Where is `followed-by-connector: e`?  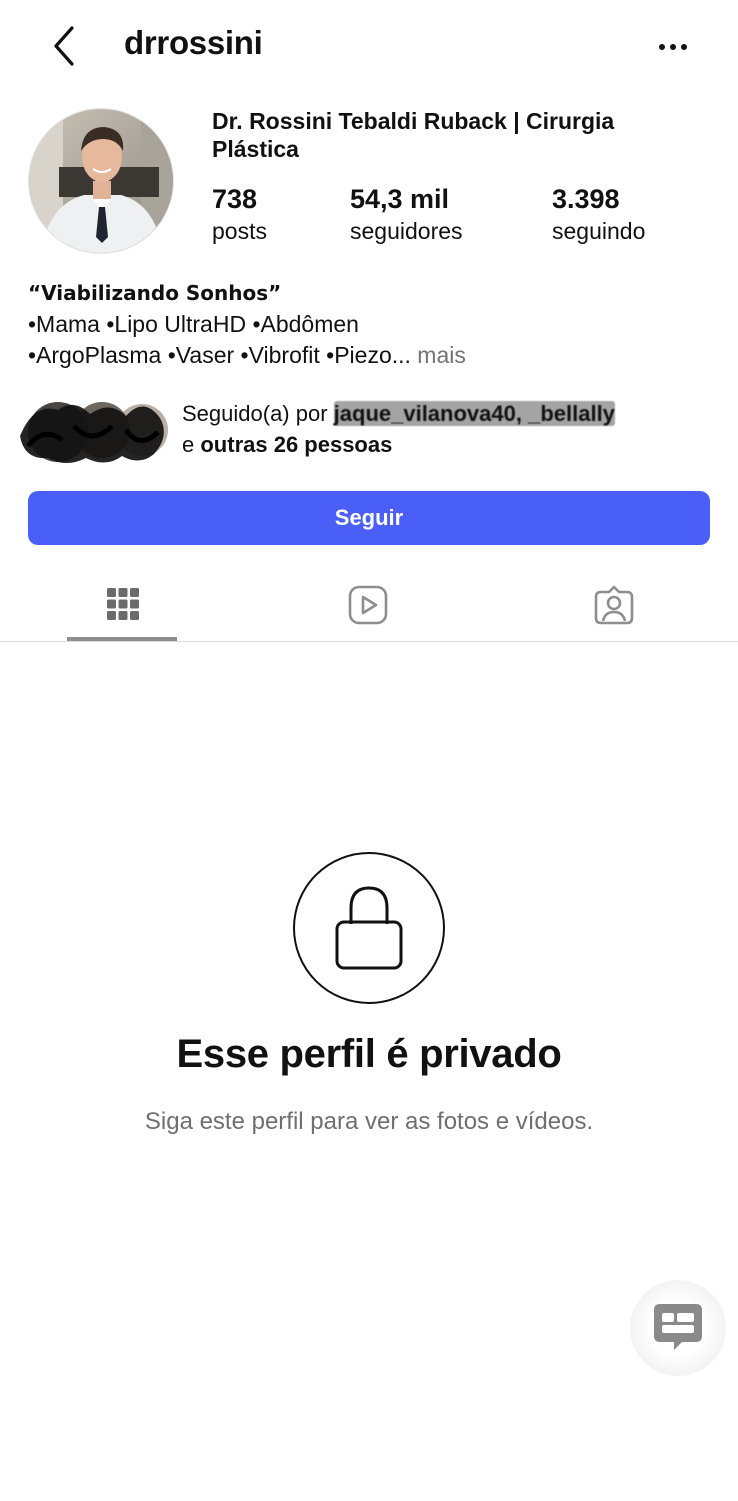
followed-by-connector: e is located at coordinates (191, 444).